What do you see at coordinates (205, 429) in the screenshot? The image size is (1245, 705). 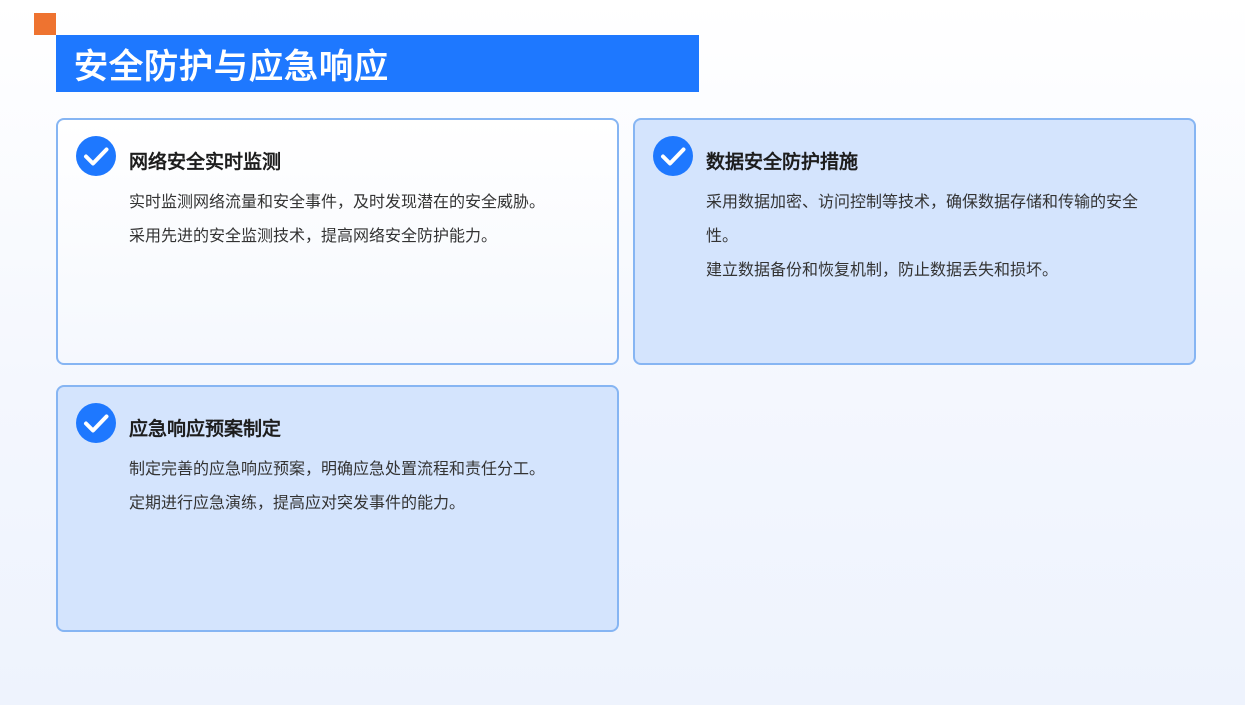 I see `card-title: 应急响应预案制定` at bounding box center [205, 429].